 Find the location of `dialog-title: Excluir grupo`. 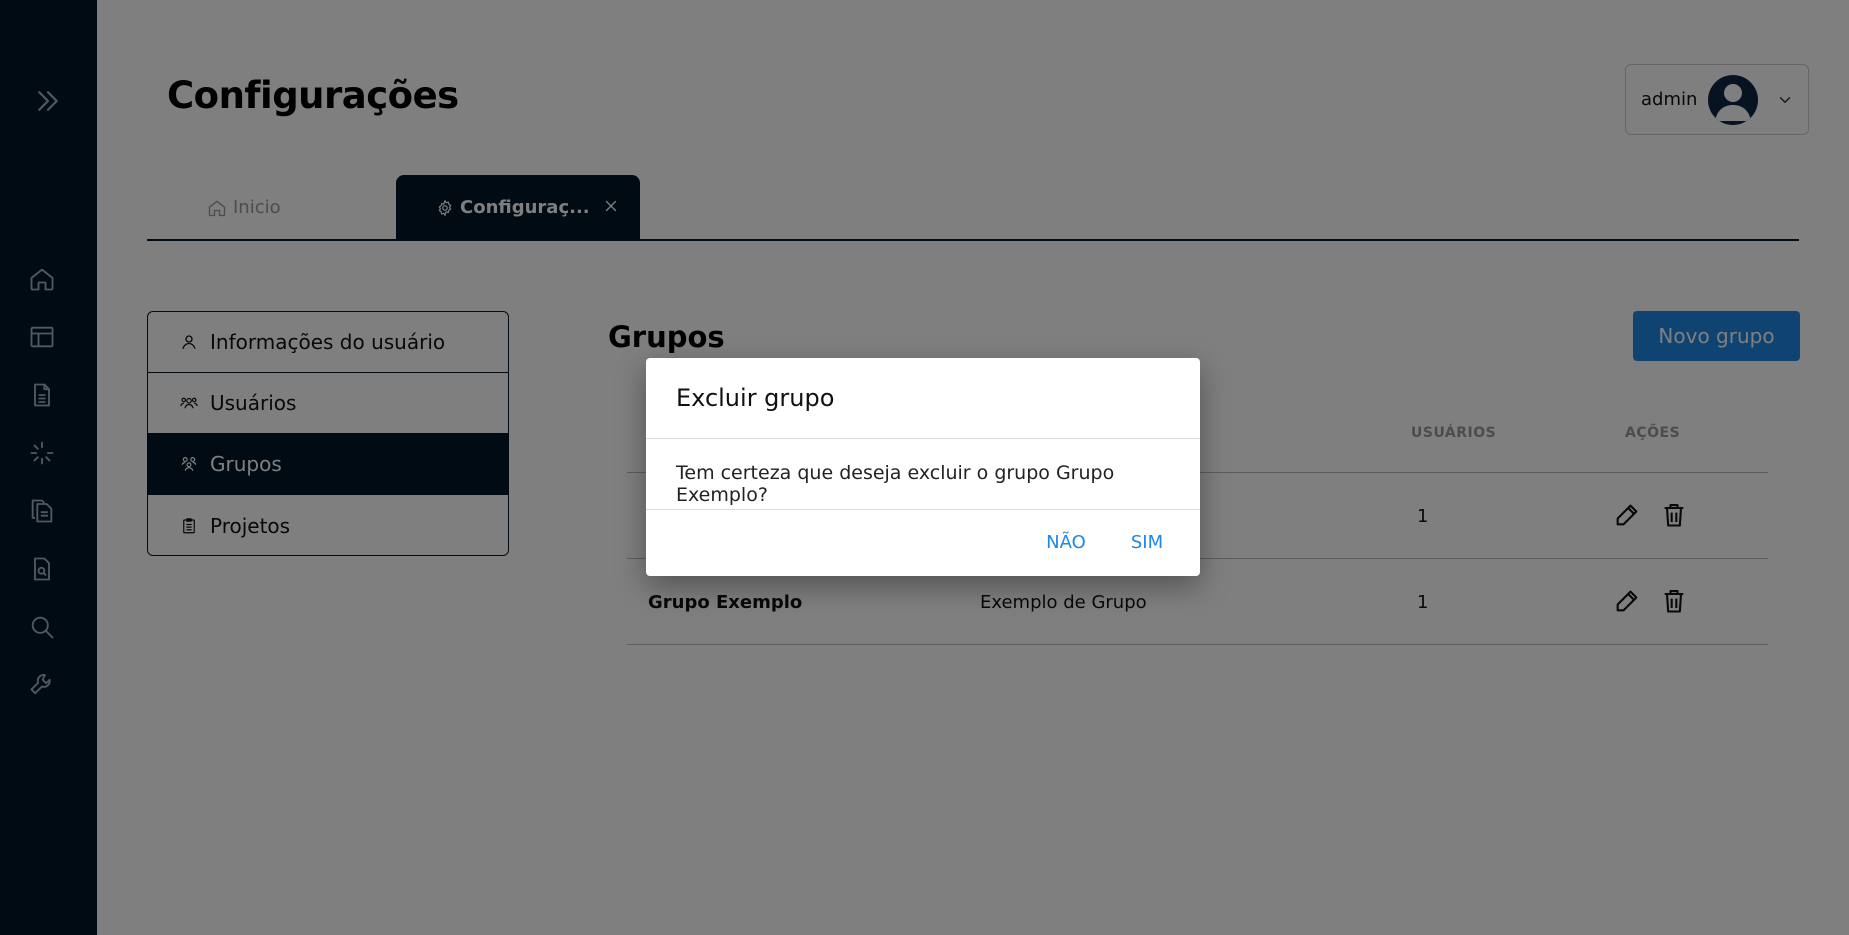

dialog-title: Excluir grupo is located at coordinates (755, 398).